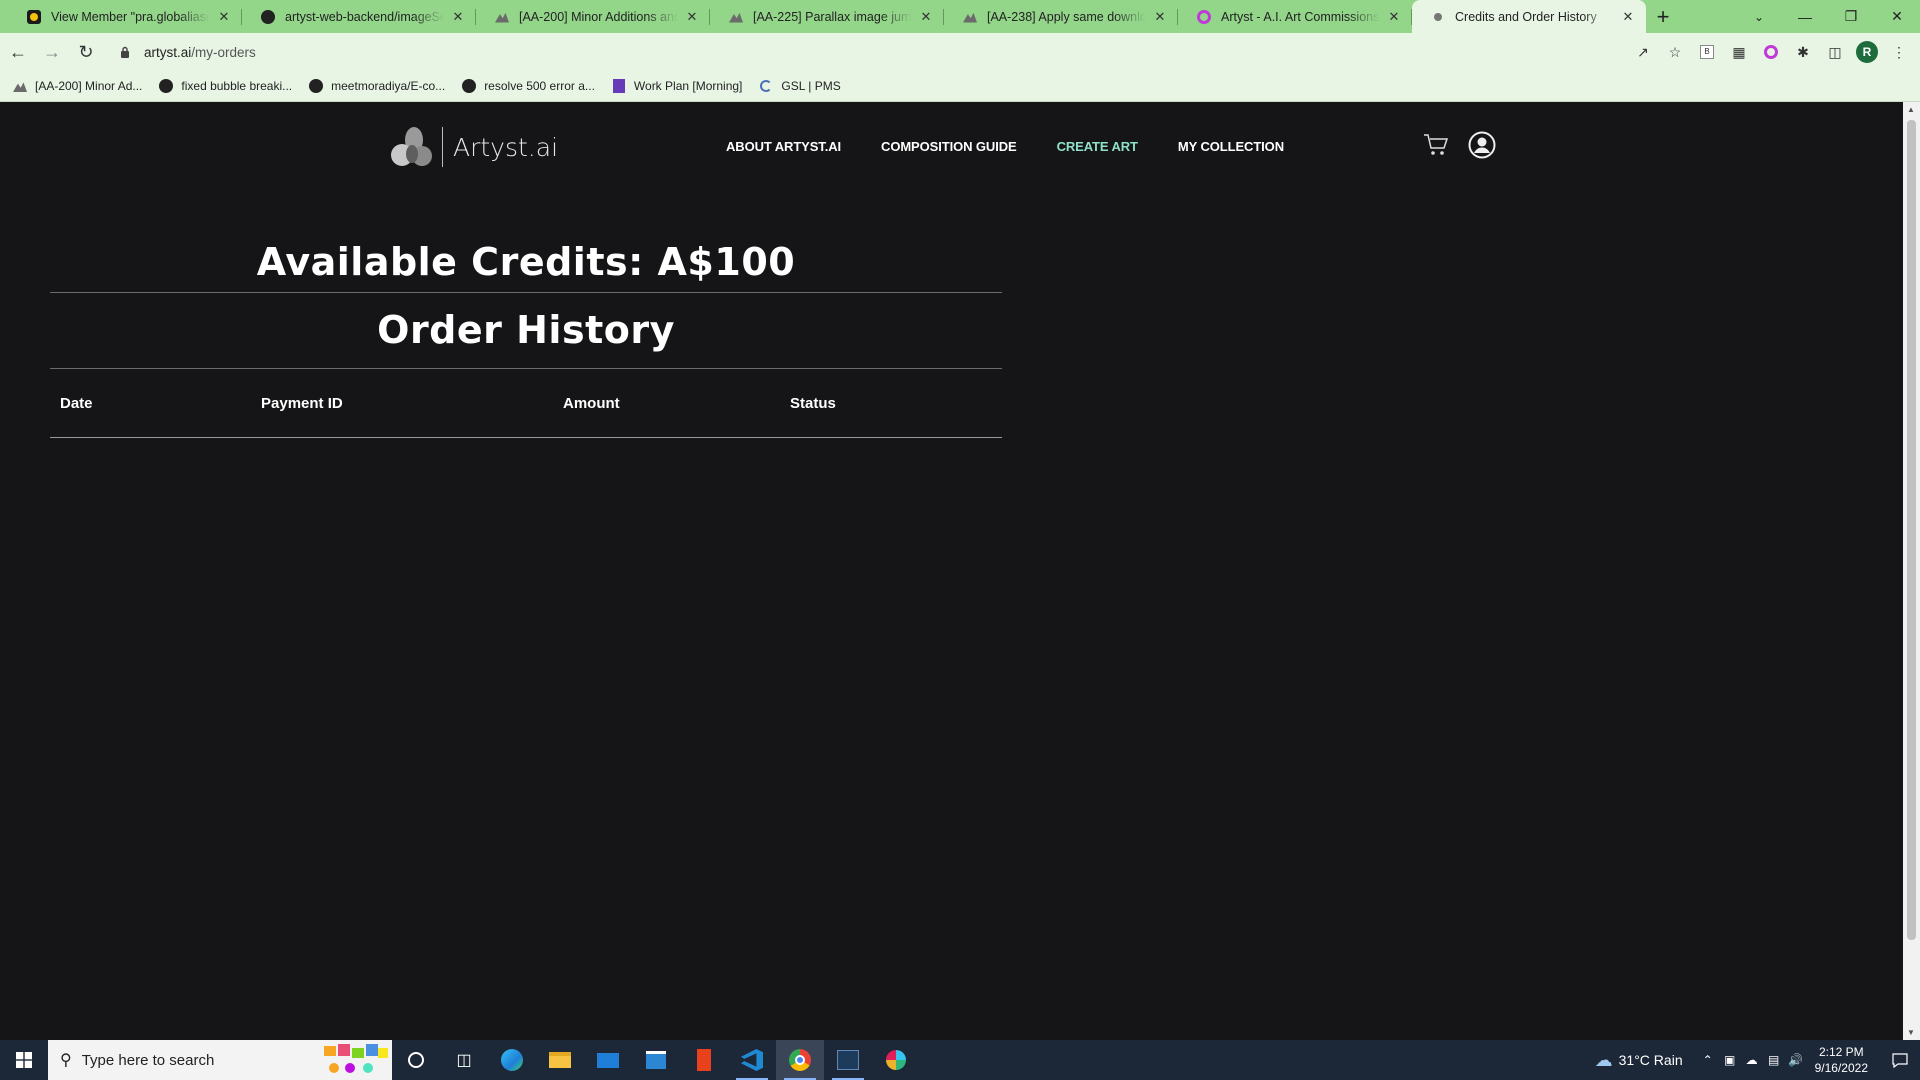  What do you see at coordinates (608, 1060) in the screenshot?
I see `mail-icon` at bounding box center [608, 1060].